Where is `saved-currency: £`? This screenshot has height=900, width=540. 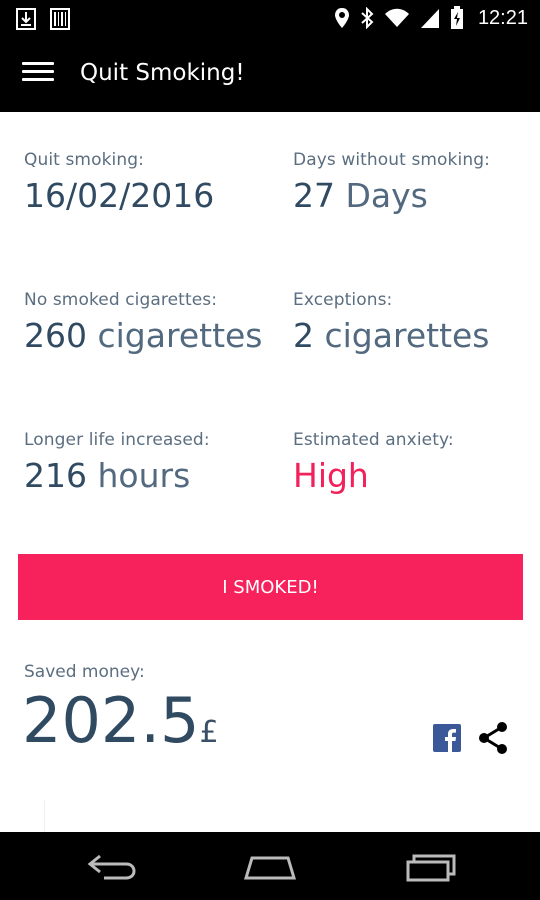
saved-currency: £ is located at coordinates (209, 732).